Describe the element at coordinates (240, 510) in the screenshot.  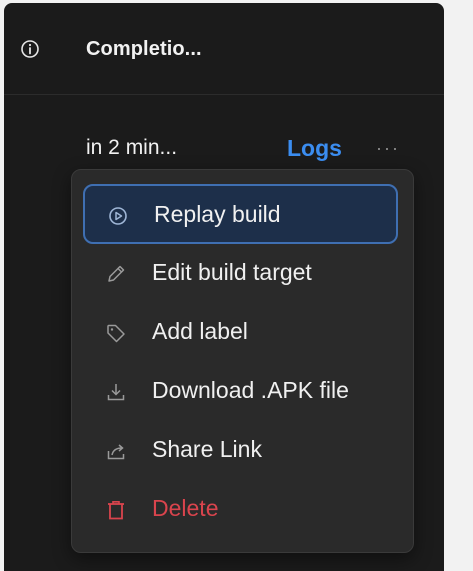
I see `menu-item-delete: Delete` at that location.